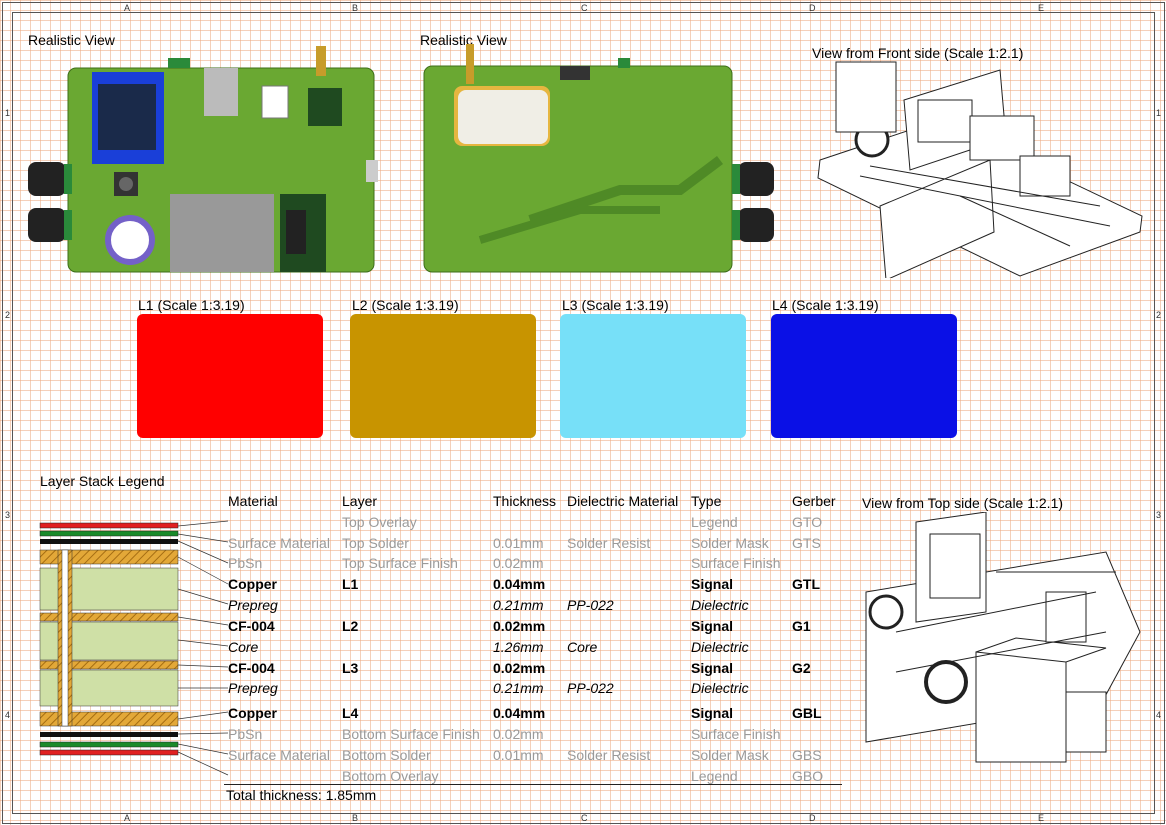 The width and height of the screenshot is (1166, 825). What do you see at coordinates (812, 818) in the screenshot?
I see `zone-col-d-bottom: D` at bounding box center [812, 818].